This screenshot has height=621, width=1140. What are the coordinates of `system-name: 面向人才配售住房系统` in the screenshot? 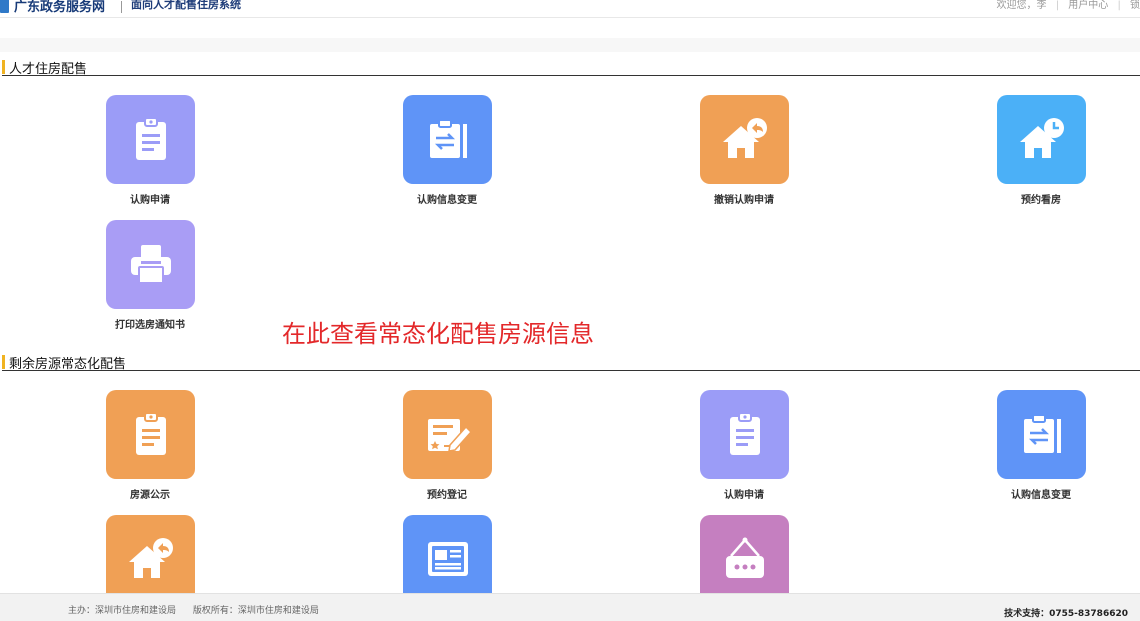 It's located at (186, 5).